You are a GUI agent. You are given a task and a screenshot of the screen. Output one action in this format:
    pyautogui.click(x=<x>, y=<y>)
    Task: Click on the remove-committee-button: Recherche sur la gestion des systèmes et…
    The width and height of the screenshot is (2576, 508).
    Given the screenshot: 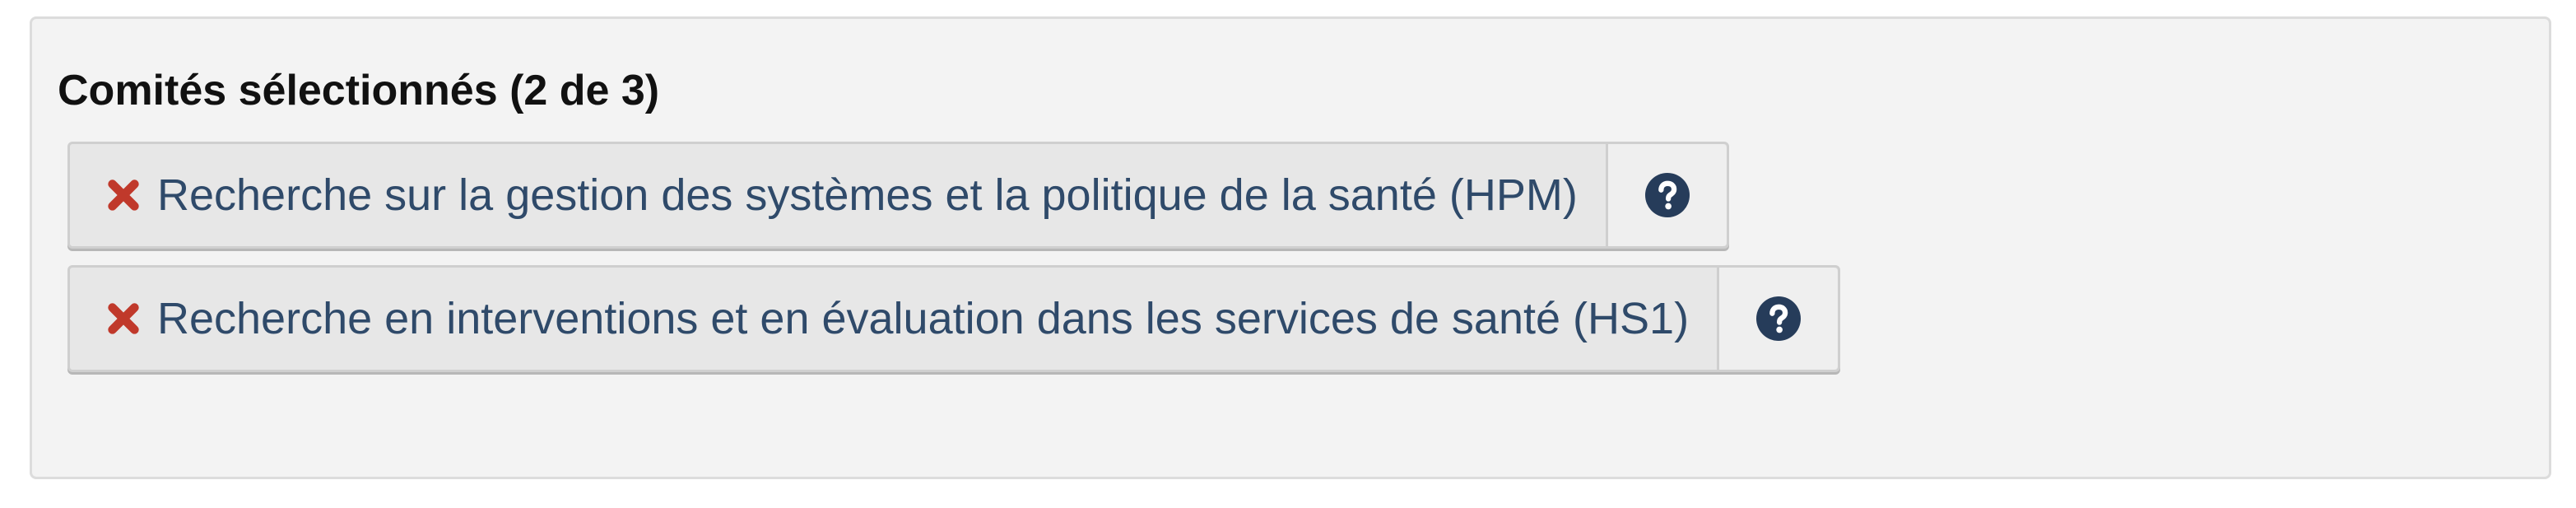 What is the action you would take?
    pyautogui.click(x=838, y=195)
    